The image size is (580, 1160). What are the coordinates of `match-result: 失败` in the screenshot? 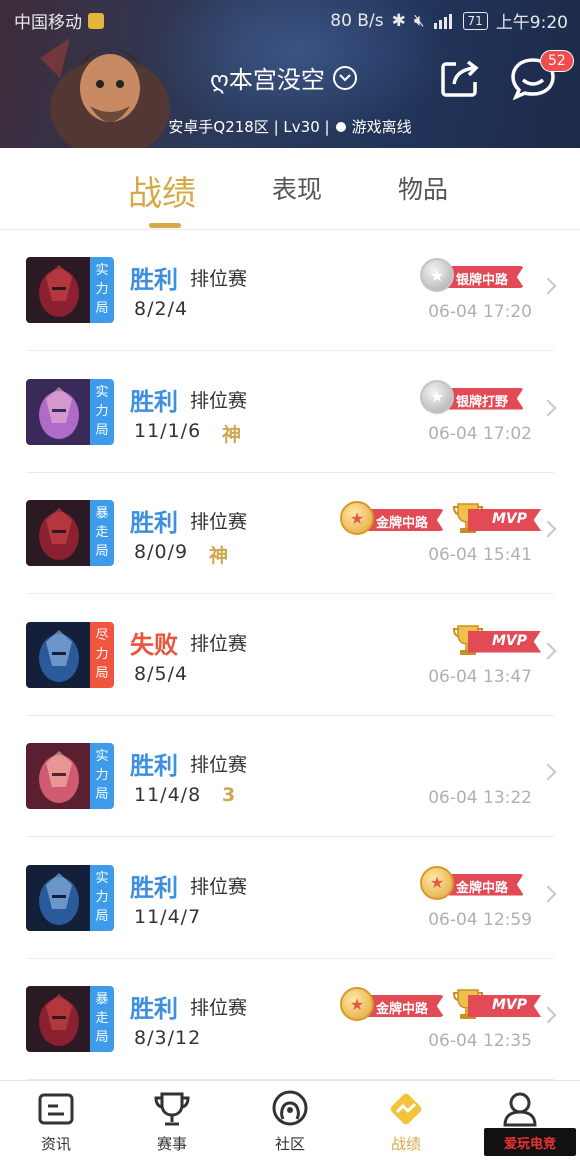 It's located at (154, 644).